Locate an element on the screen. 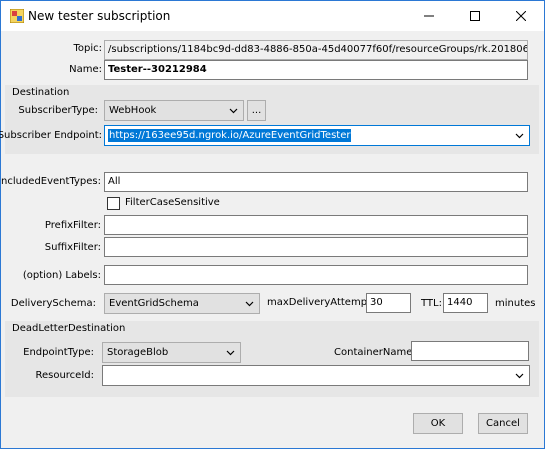  maximize-icon is located at coordinates (475, 16).